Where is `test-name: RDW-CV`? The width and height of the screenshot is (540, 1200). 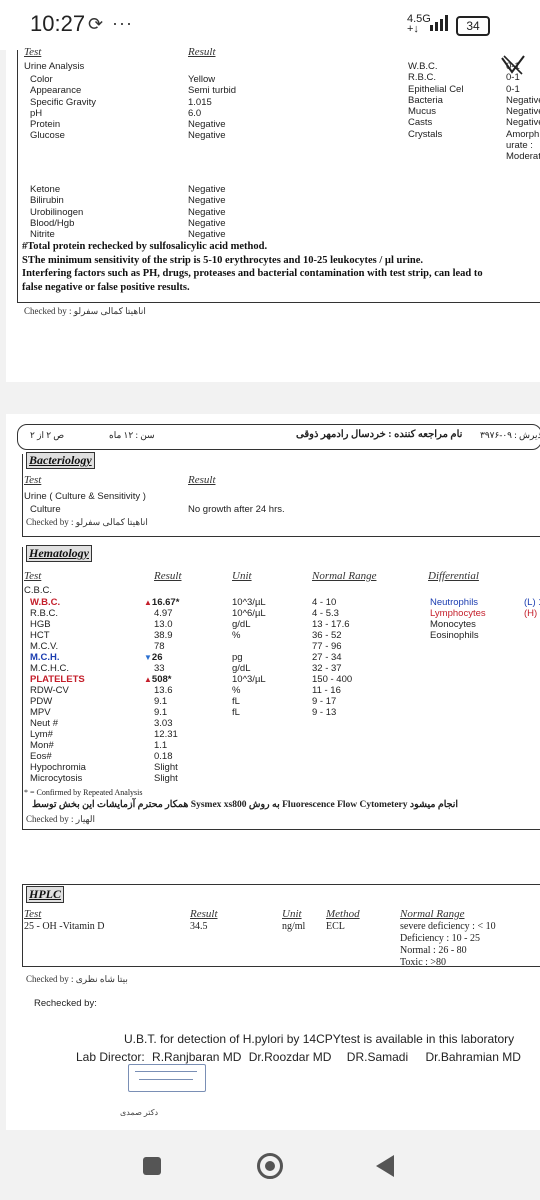
test-name: RDW-CV is located at coordinates (49, 690).